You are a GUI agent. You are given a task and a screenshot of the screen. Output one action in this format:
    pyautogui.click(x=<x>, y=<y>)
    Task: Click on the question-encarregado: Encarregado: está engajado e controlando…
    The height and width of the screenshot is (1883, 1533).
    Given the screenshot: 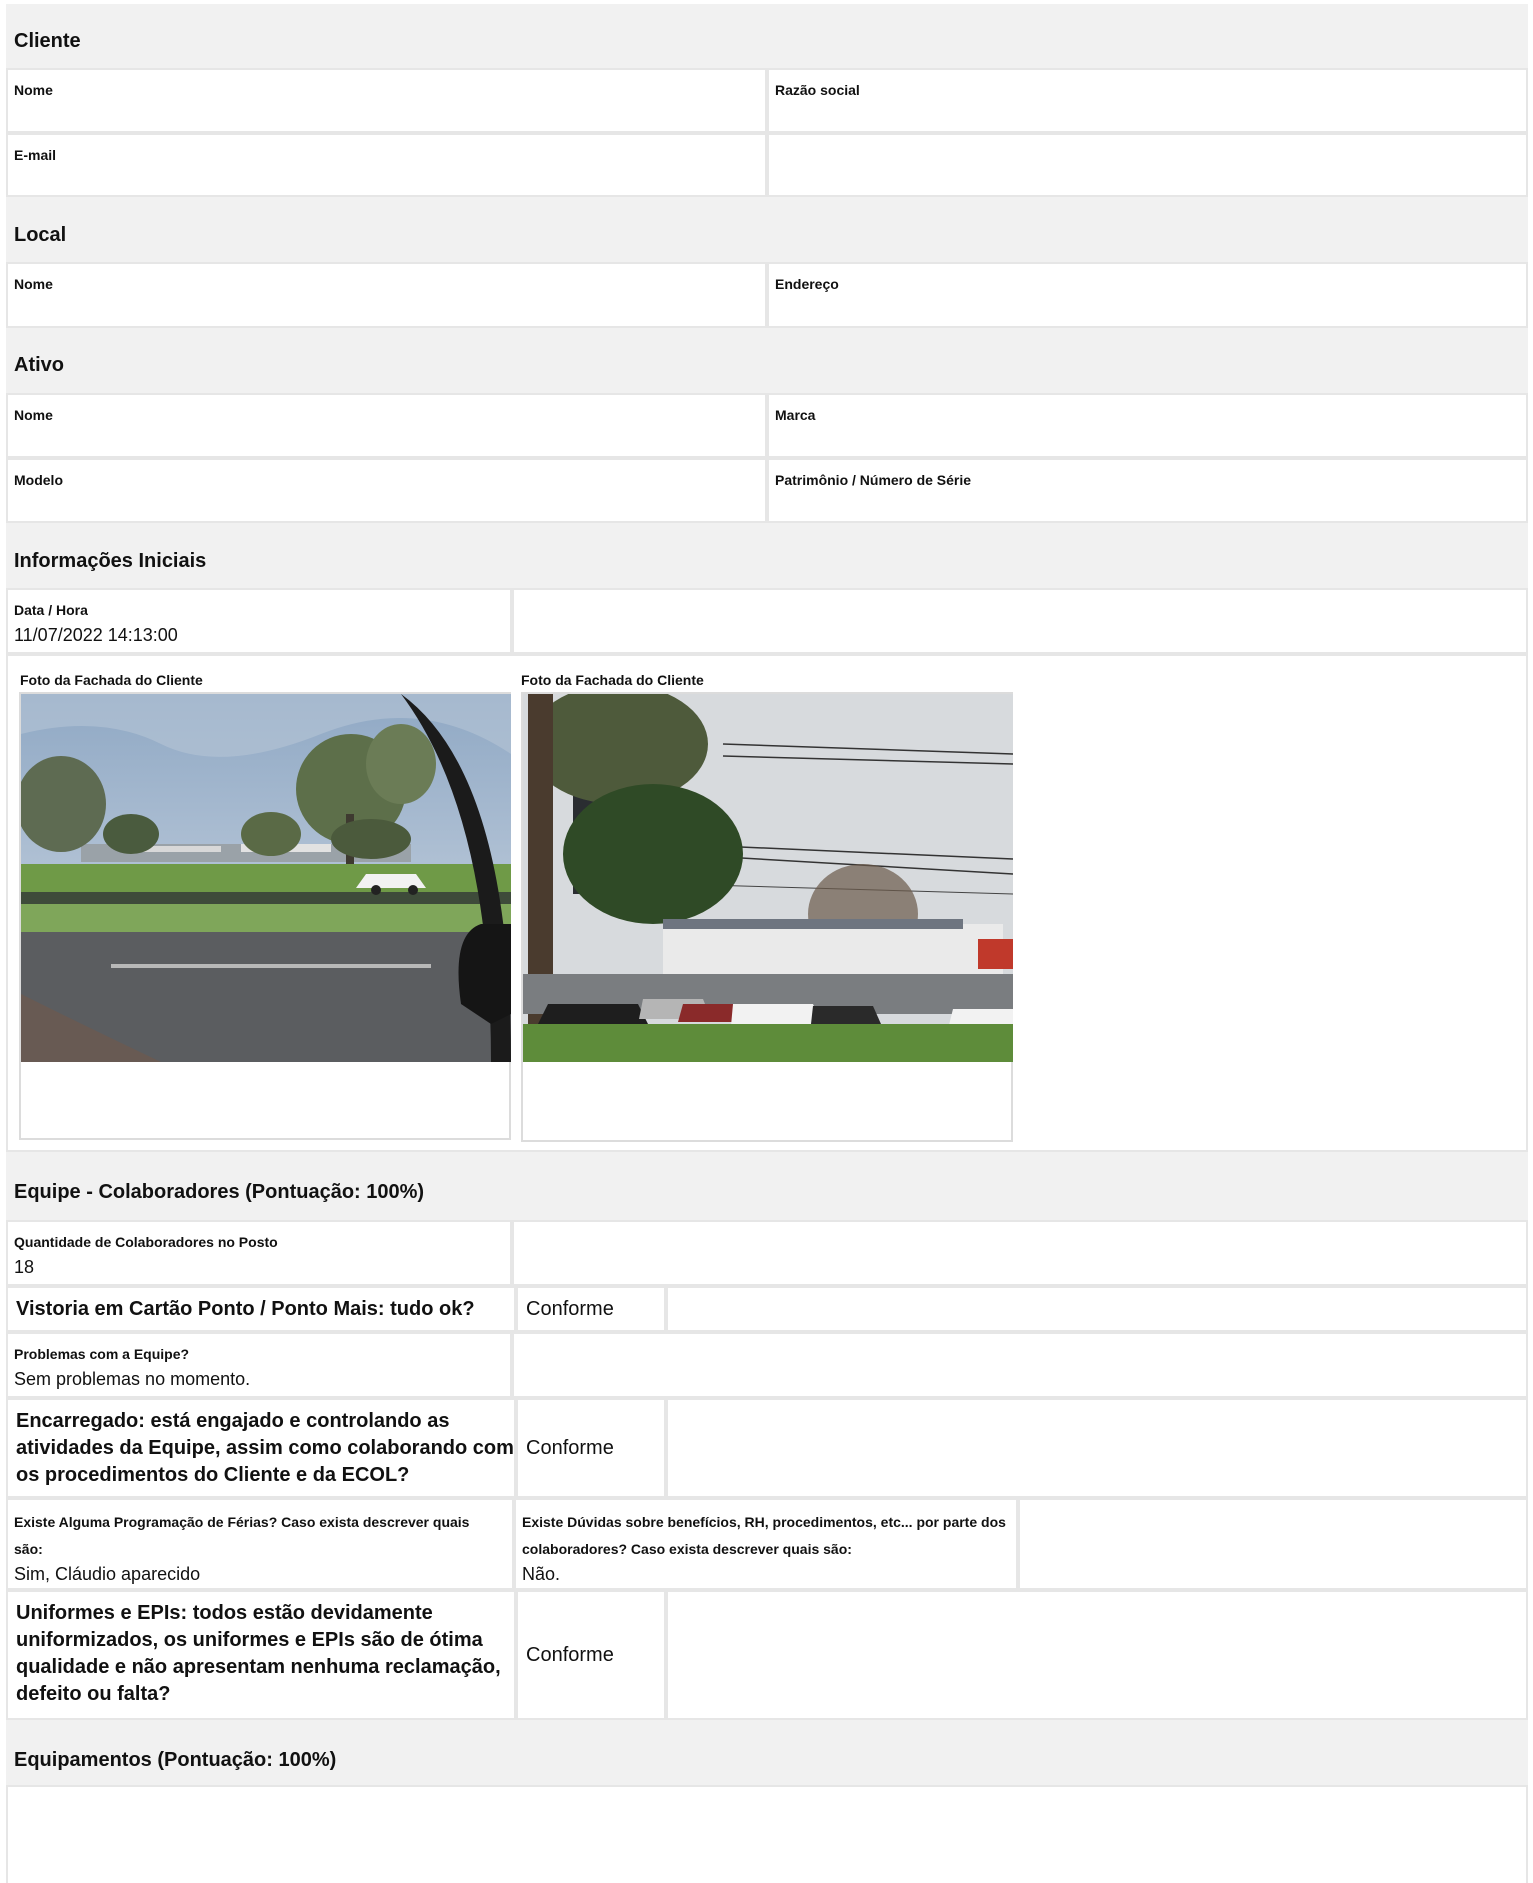 What is the action you would take?
    pyautogui.click(x=261, y=1448)
    